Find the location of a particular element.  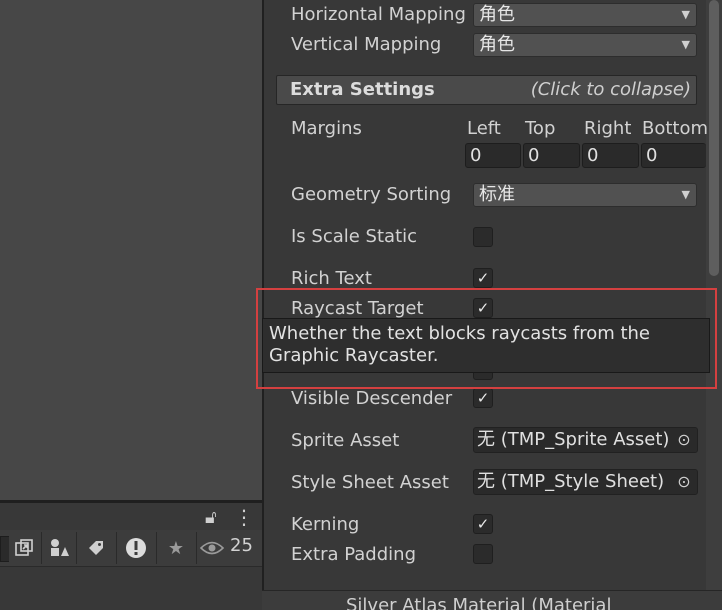

lock-icon: 🔓︎ is located at coordinates (211, 517).